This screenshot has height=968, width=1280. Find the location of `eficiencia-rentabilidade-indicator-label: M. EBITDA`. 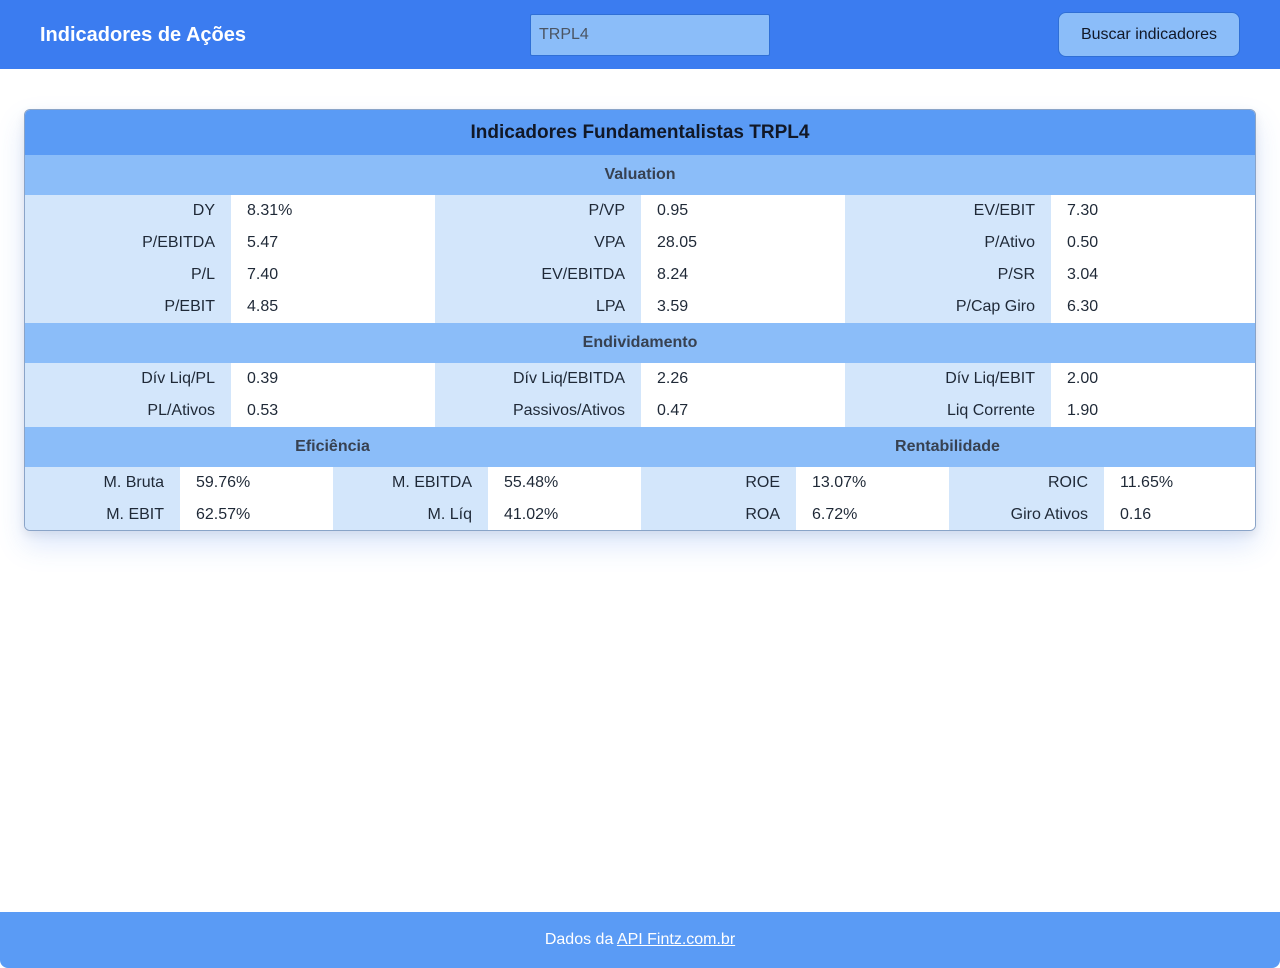

eficiencia-rentabilidade-indicator-label: M. EBITDA is located at coordinates (410, 483).